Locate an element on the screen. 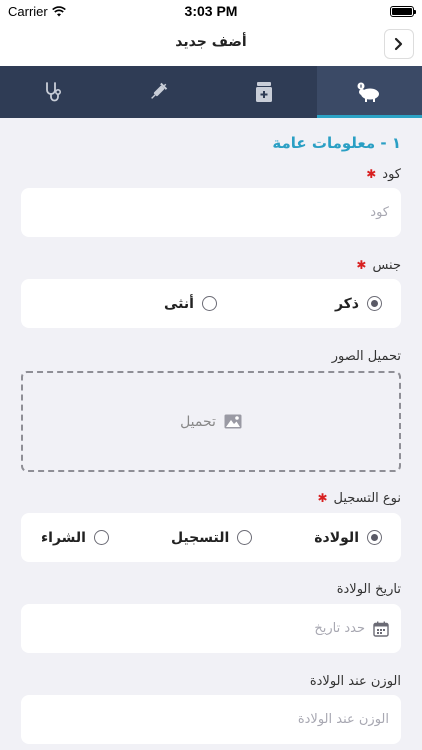 This screenshot has width=422, height=750. tab-general-info is located at coordinates (369, 92).